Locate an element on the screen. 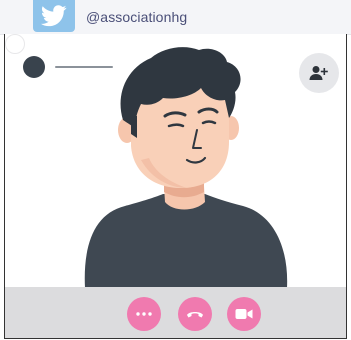  twitter-bird-icon is located at coordinates (54, 16).